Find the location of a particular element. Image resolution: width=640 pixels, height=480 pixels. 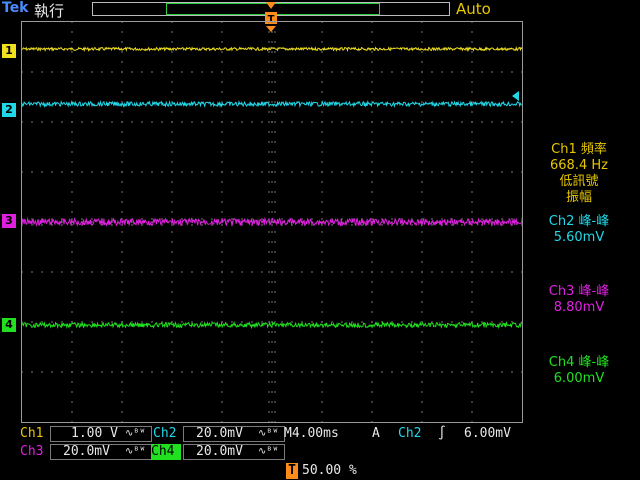

trigger-level: 6.00mV is located at coordinates (487, 434).